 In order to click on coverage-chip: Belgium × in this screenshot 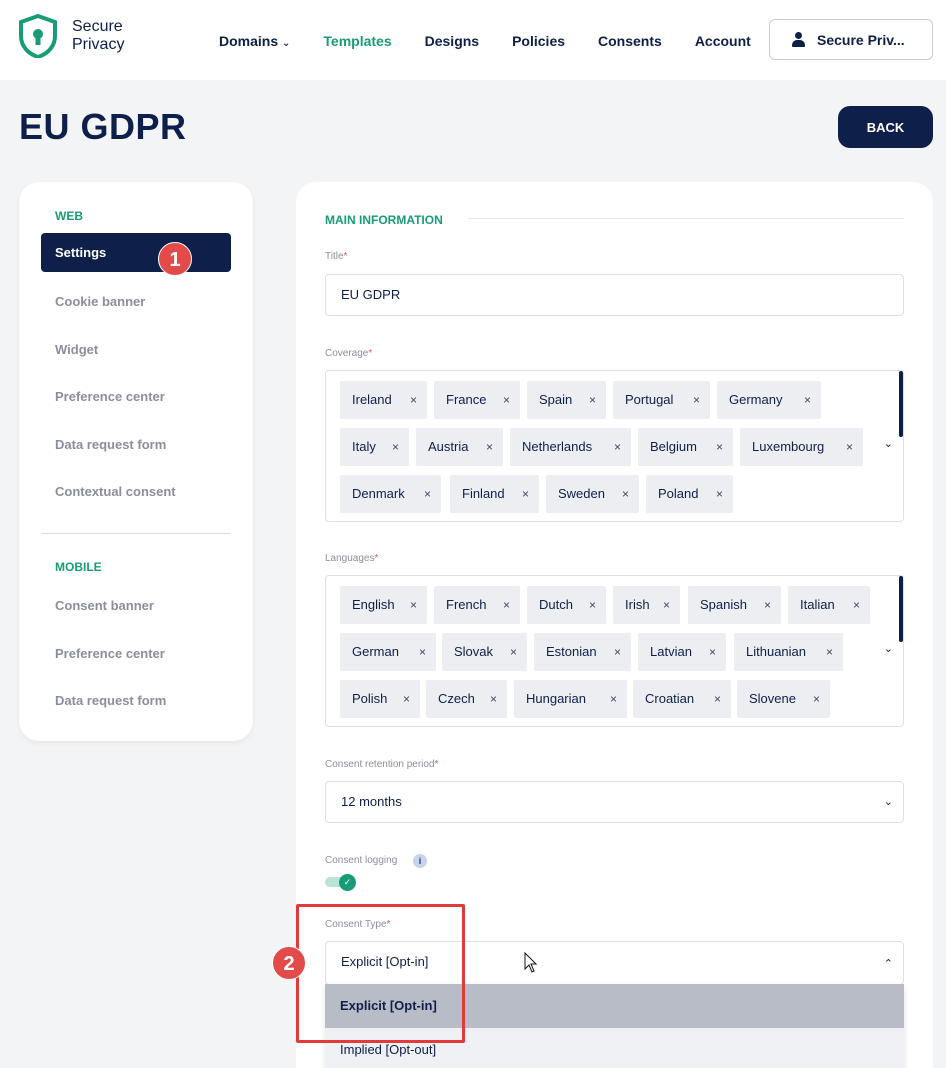, I will do `click(685, 447)`.